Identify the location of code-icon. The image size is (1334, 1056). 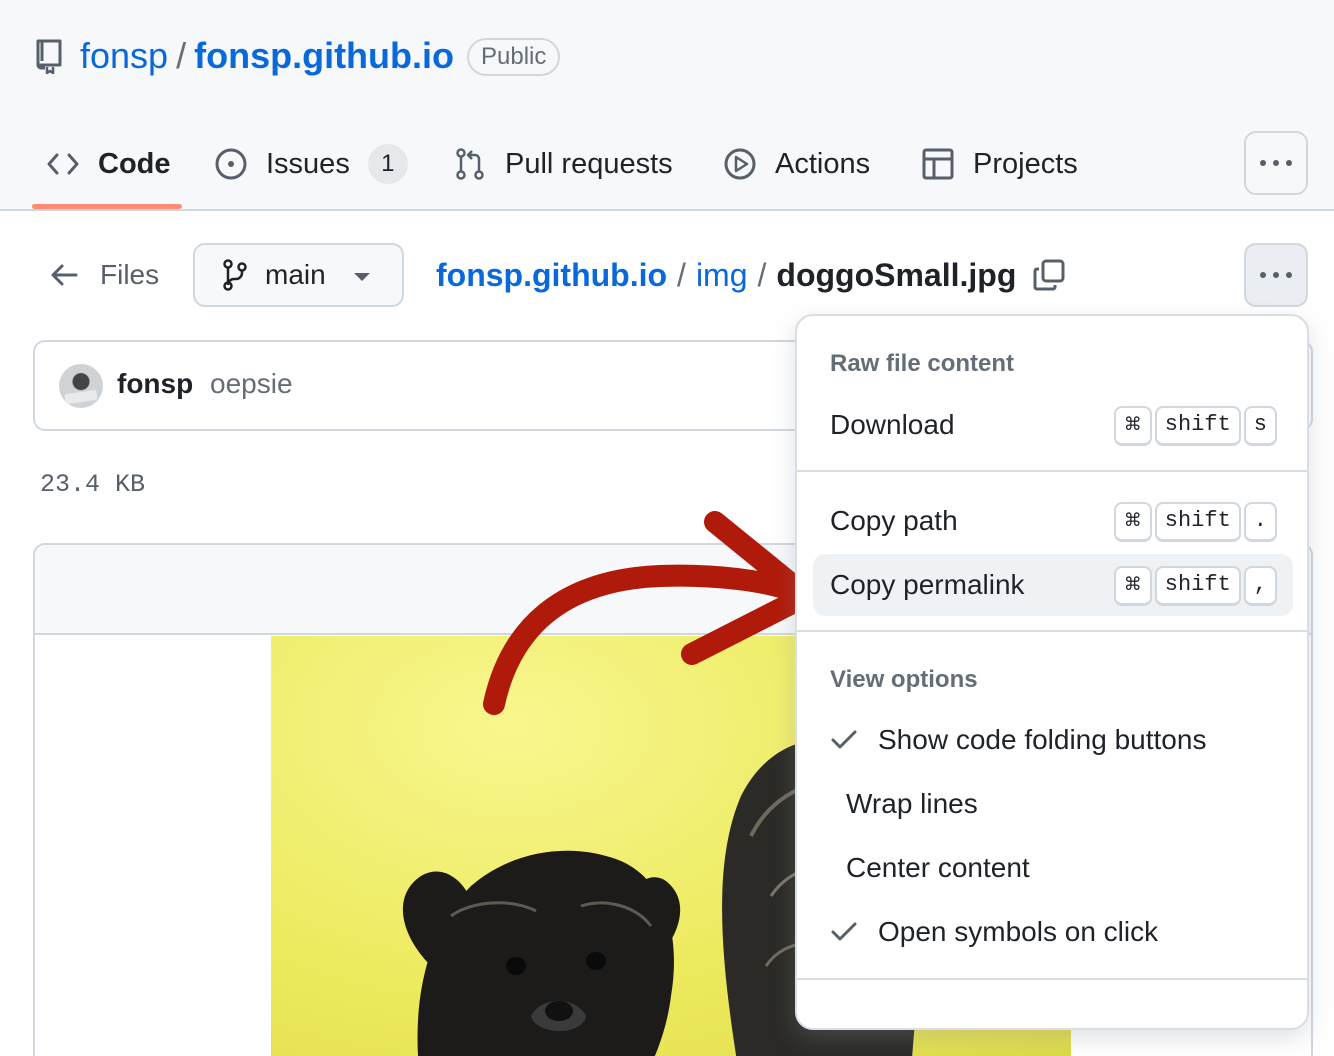
(63, 164).